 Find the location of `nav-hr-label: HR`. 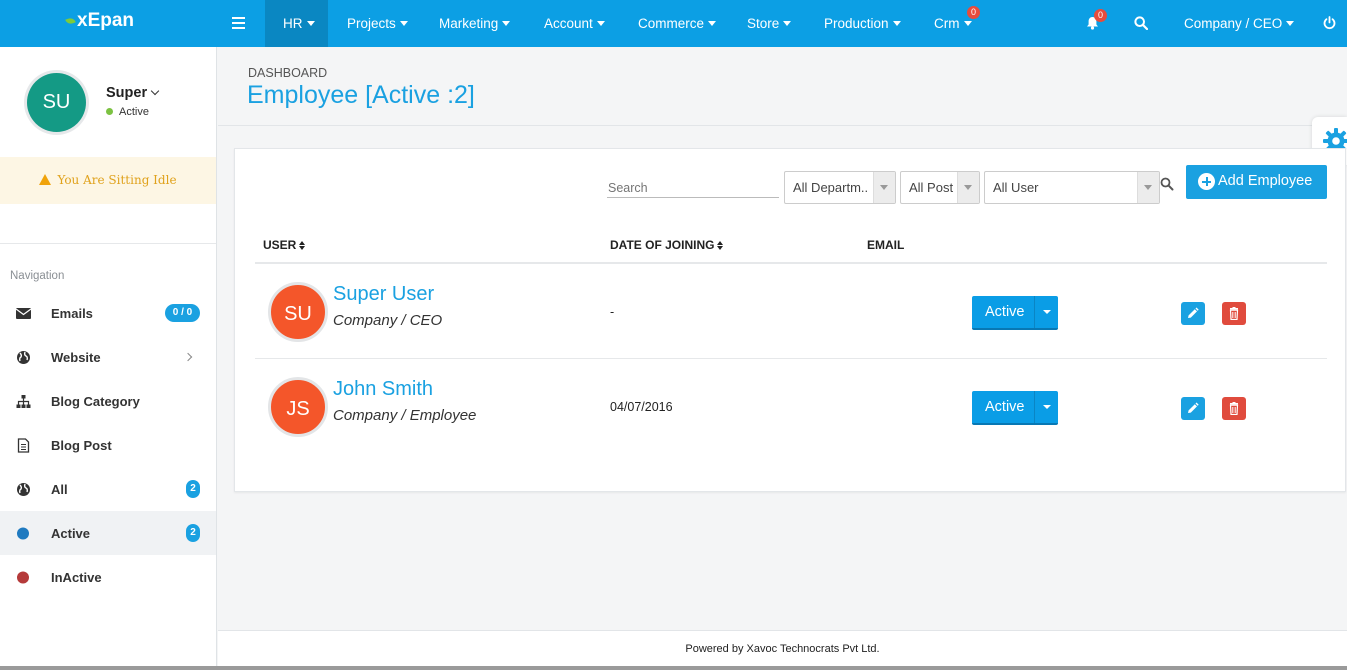

nav-hr-label: HR is located at coordinates (293, 23).